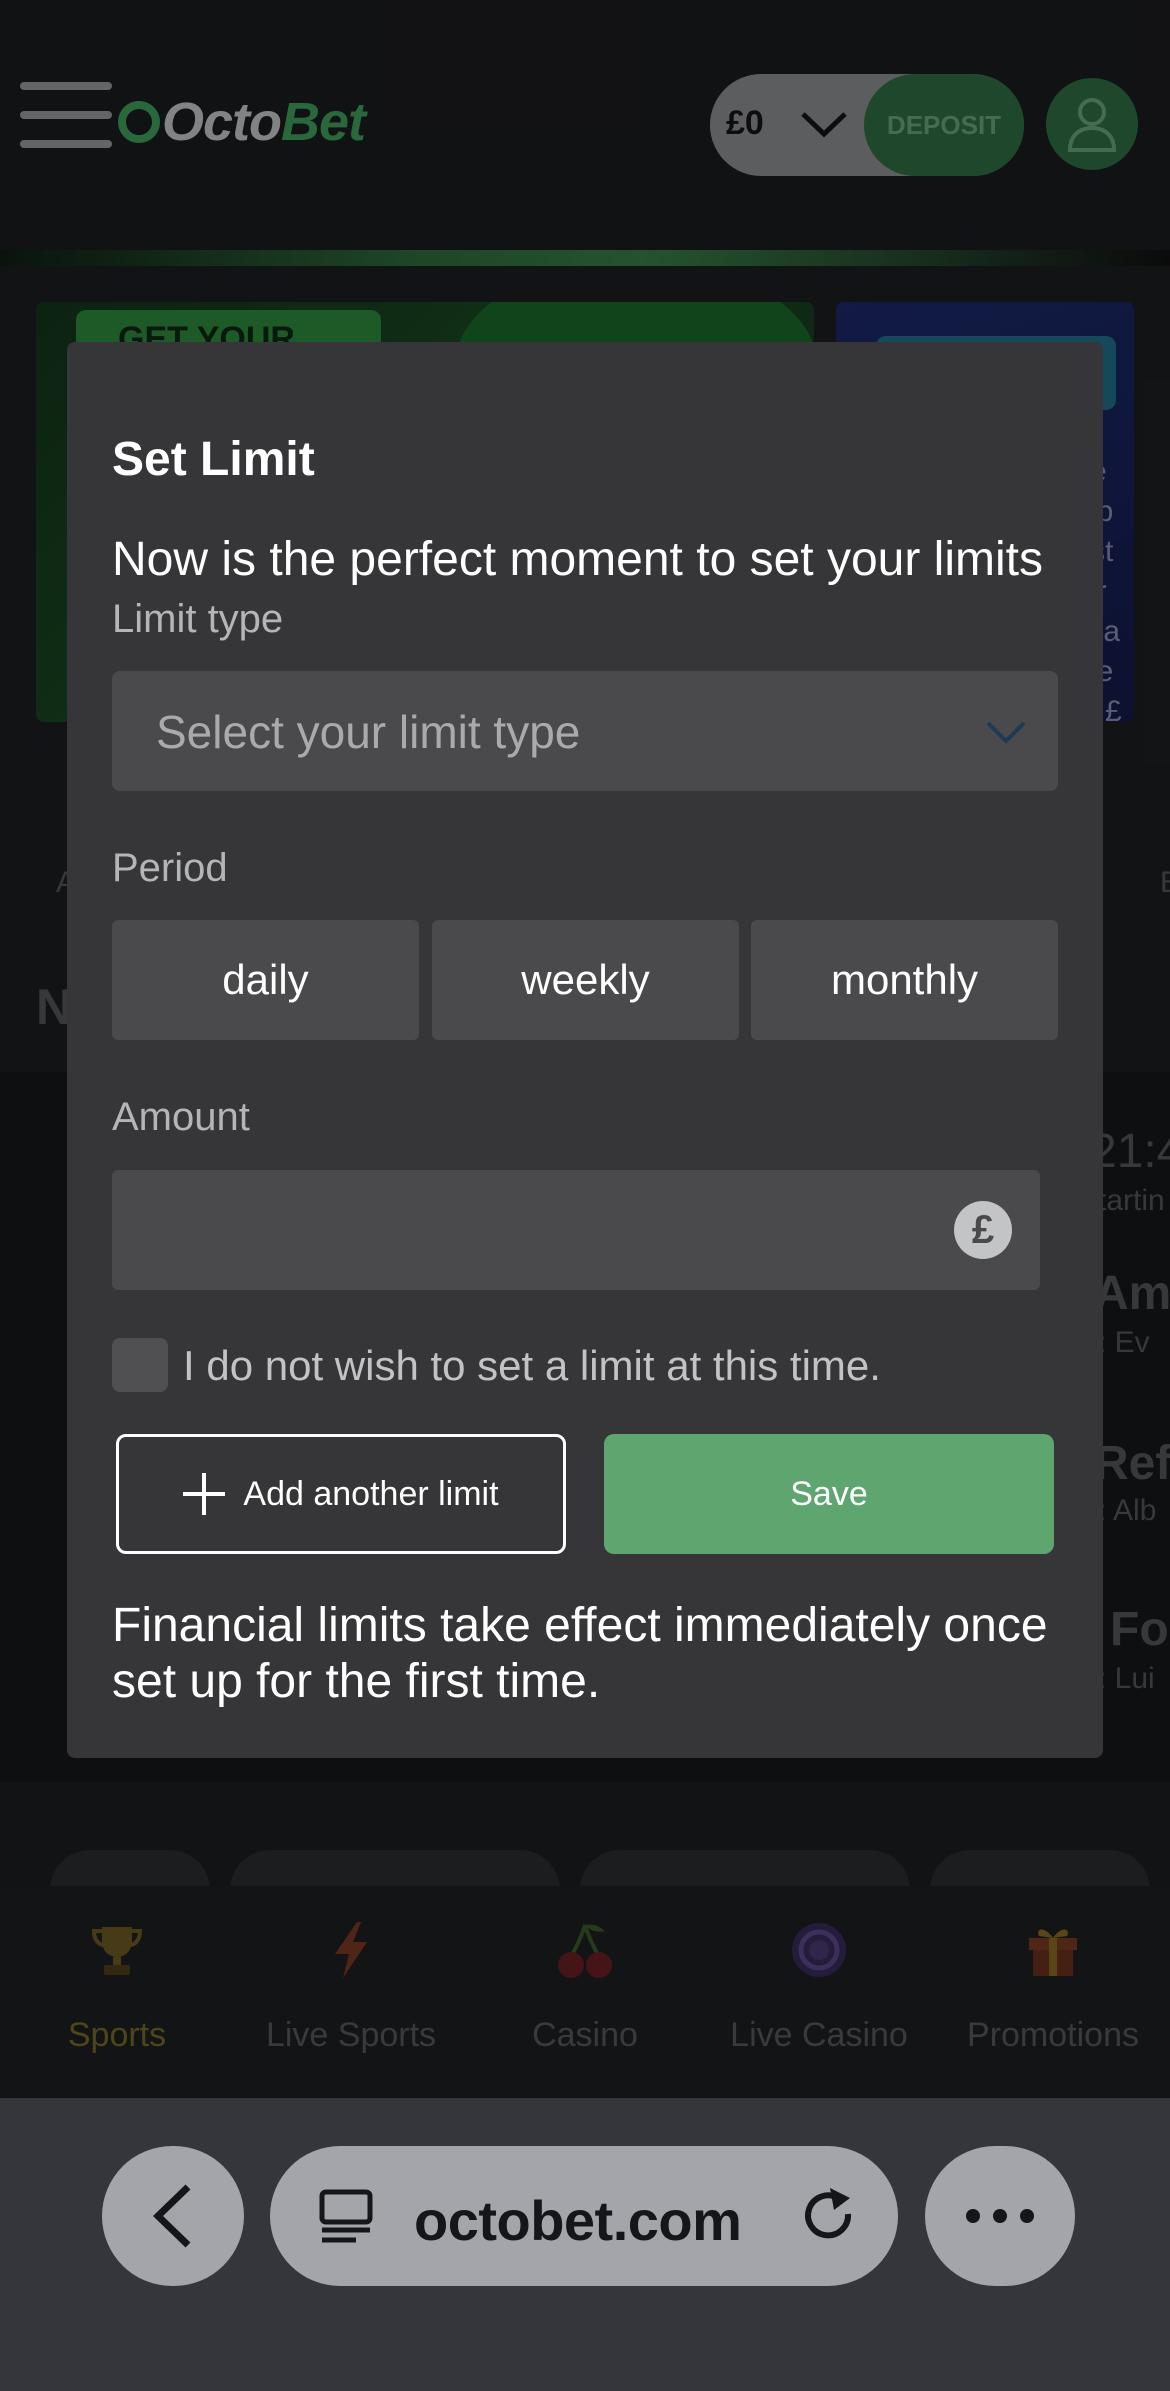 The height and width of the screenshot is (2391, 1170). I want to click on period-label: Period, so click(170, 868).